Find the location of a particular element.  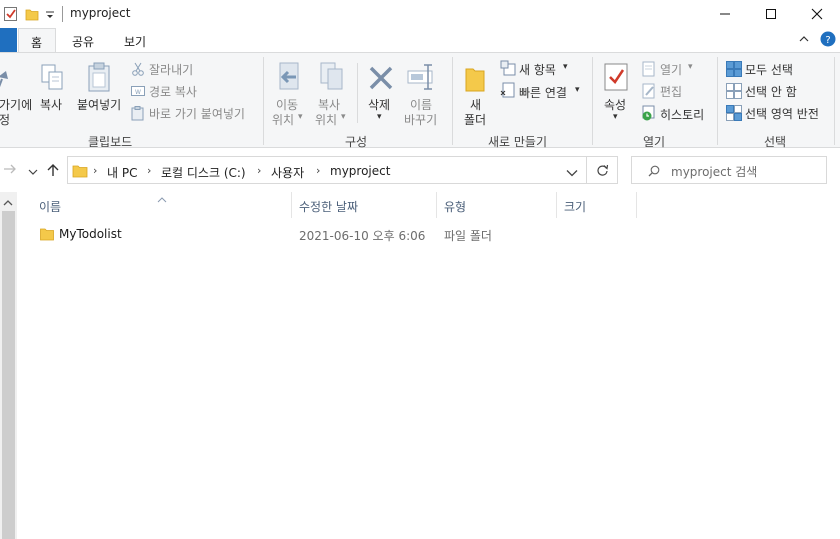

search-input: myproject 검색 is located at coordinates (729, 170).